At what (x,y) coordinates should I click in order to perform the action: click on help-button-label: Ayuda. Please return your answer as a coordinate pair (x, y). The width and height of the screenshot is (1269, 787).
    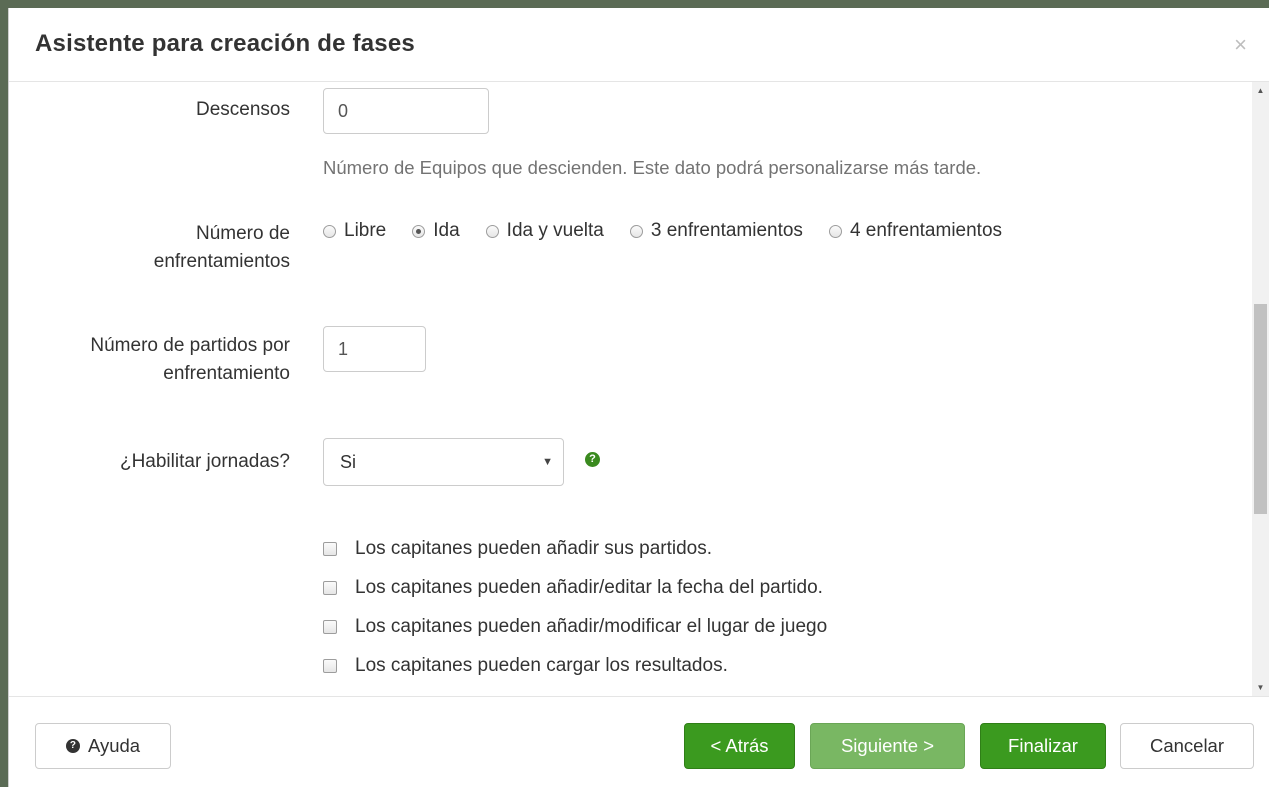
    Looking at the image, I should click on (114, 745).